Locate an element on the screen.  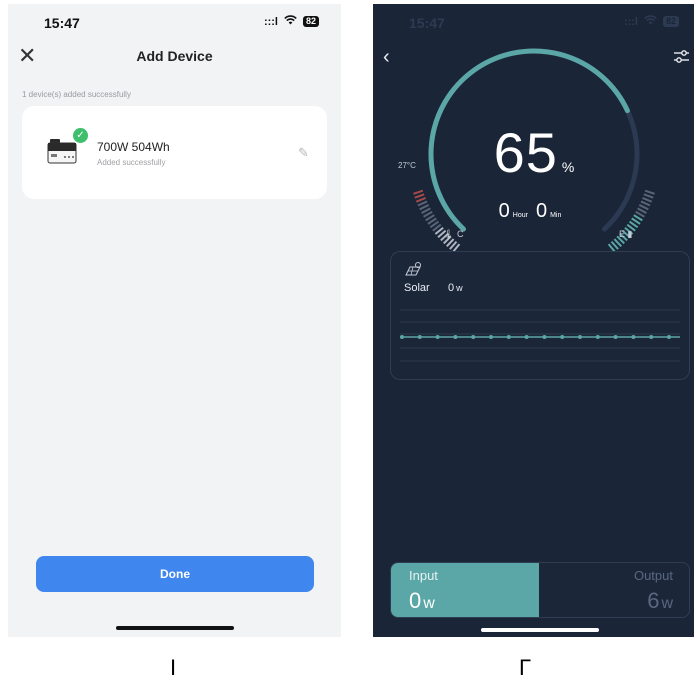
battery-percent-unit: % is located at coordinates (568, 167).